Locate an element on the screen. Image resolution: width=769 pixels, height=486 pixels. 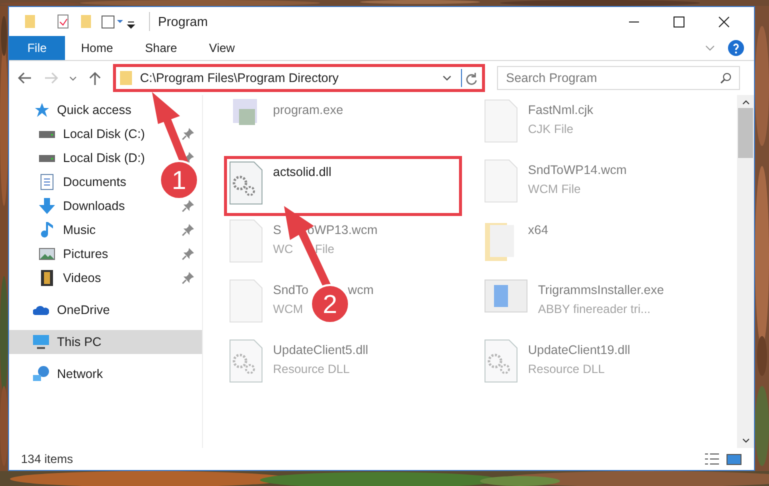
music-note-icon is located at coordinates (47, 230).